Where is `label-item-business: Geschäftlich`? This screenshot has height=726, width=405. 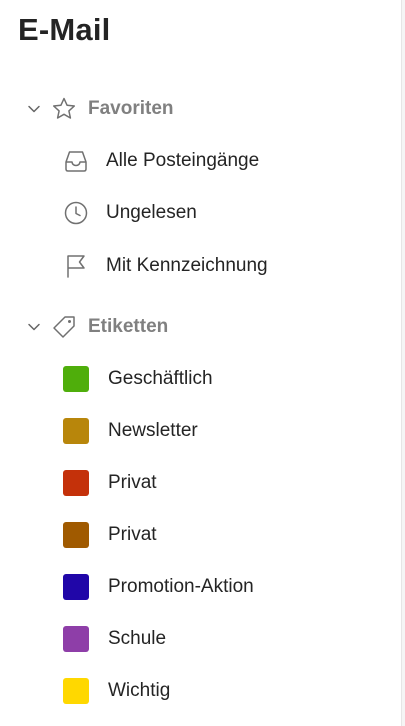
label-item-business: Geschäftlich is located at coordinates (220, 379).